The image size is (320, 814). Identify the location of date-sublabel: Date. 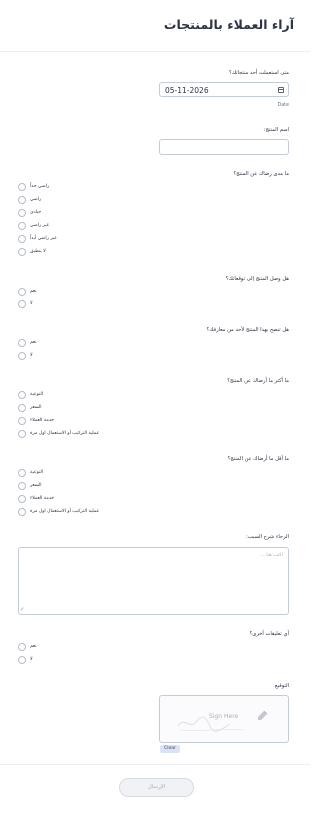
(283, 105).